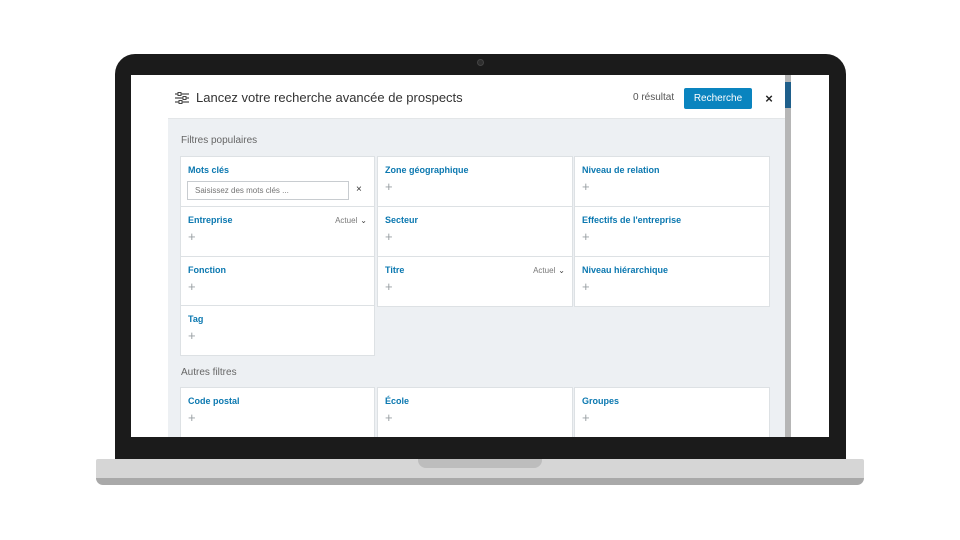  Describe the element at coordinates (672, 412) in the screenshot. I see `filter-groups: Groupes +` at that location.